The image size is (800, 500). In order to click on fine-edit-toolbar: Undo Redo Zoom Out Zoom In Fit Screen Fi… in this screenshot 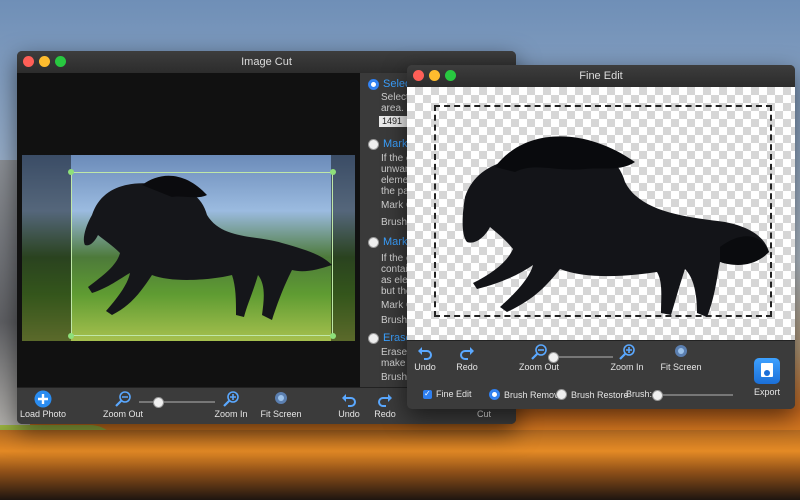, I will do `click(601, 374)`.